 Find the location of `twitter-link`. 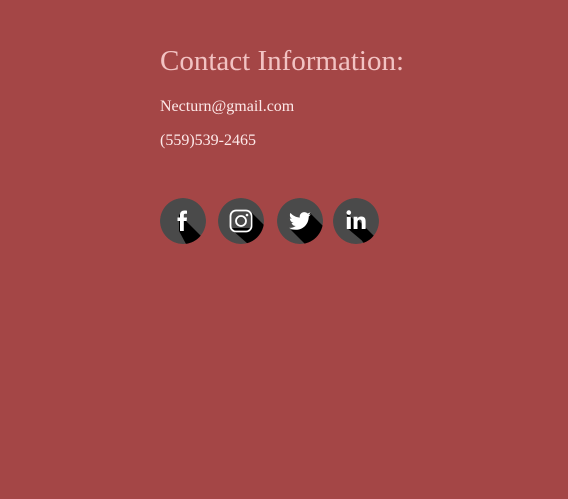

twitter-link is located at coordinates (300, 221).